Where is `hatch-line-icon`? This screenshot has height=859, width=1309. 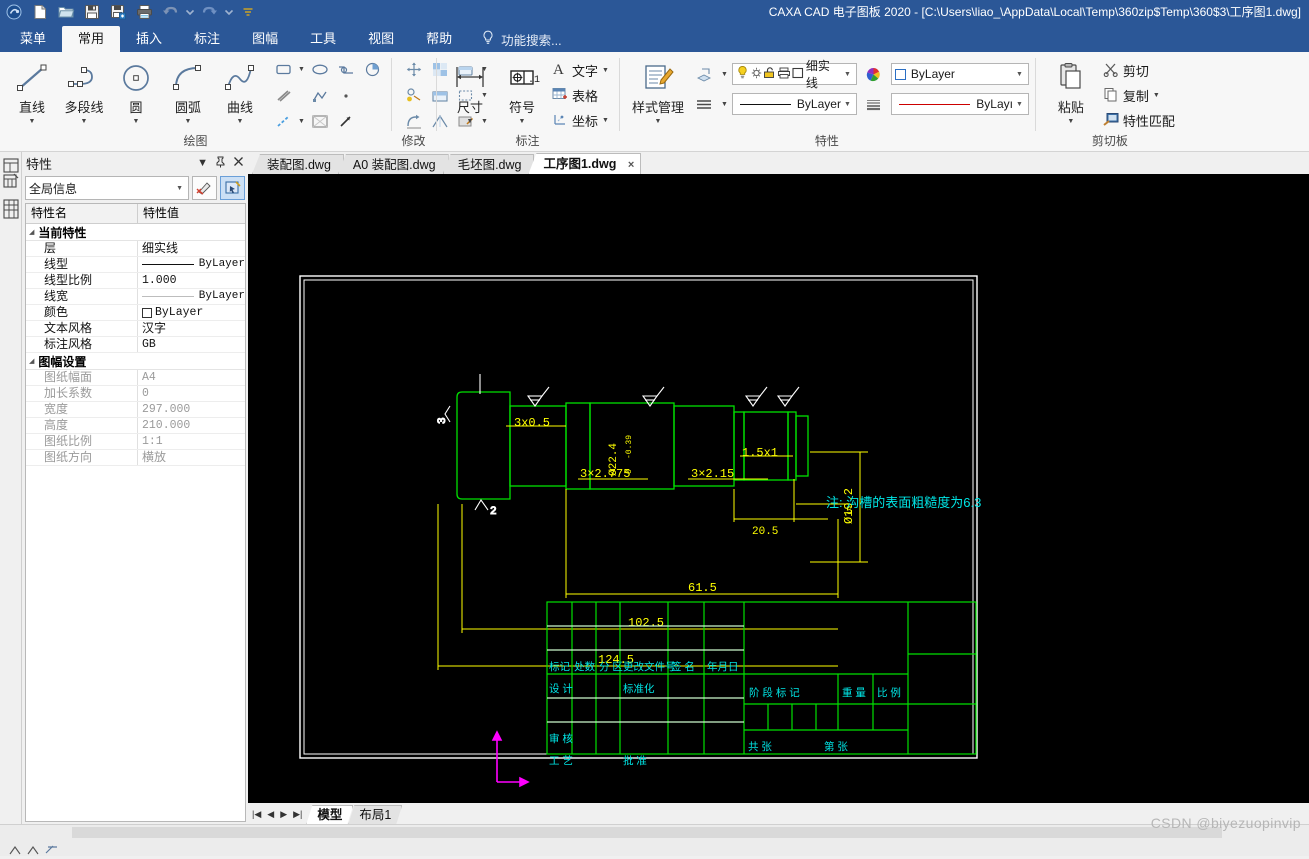 hatch-line-icon is located at coordinates (283, 95).